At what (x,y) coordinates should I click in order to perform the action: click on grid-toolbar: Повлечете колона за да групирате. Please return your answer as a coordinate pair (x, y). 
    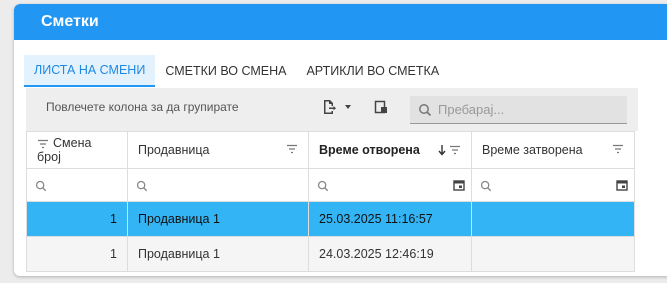
    Looking at the image, I should click on (332, 109).